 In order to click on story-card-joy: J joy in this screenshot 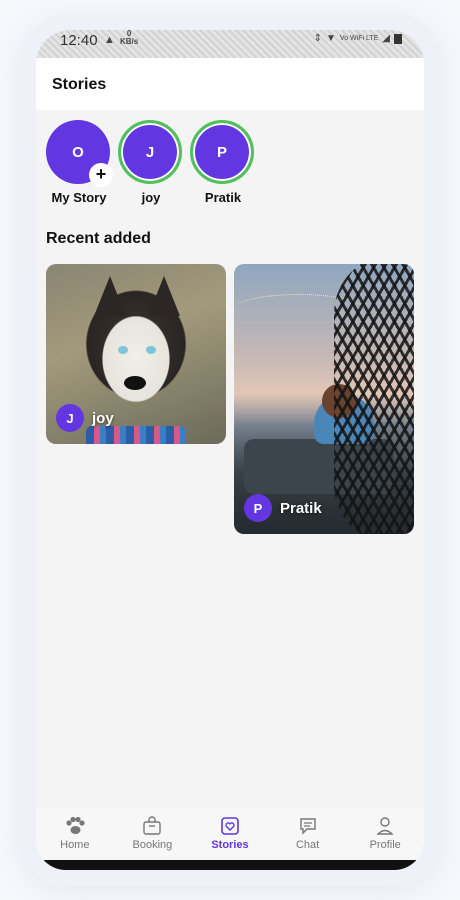, I will do `click(136, 354)`.